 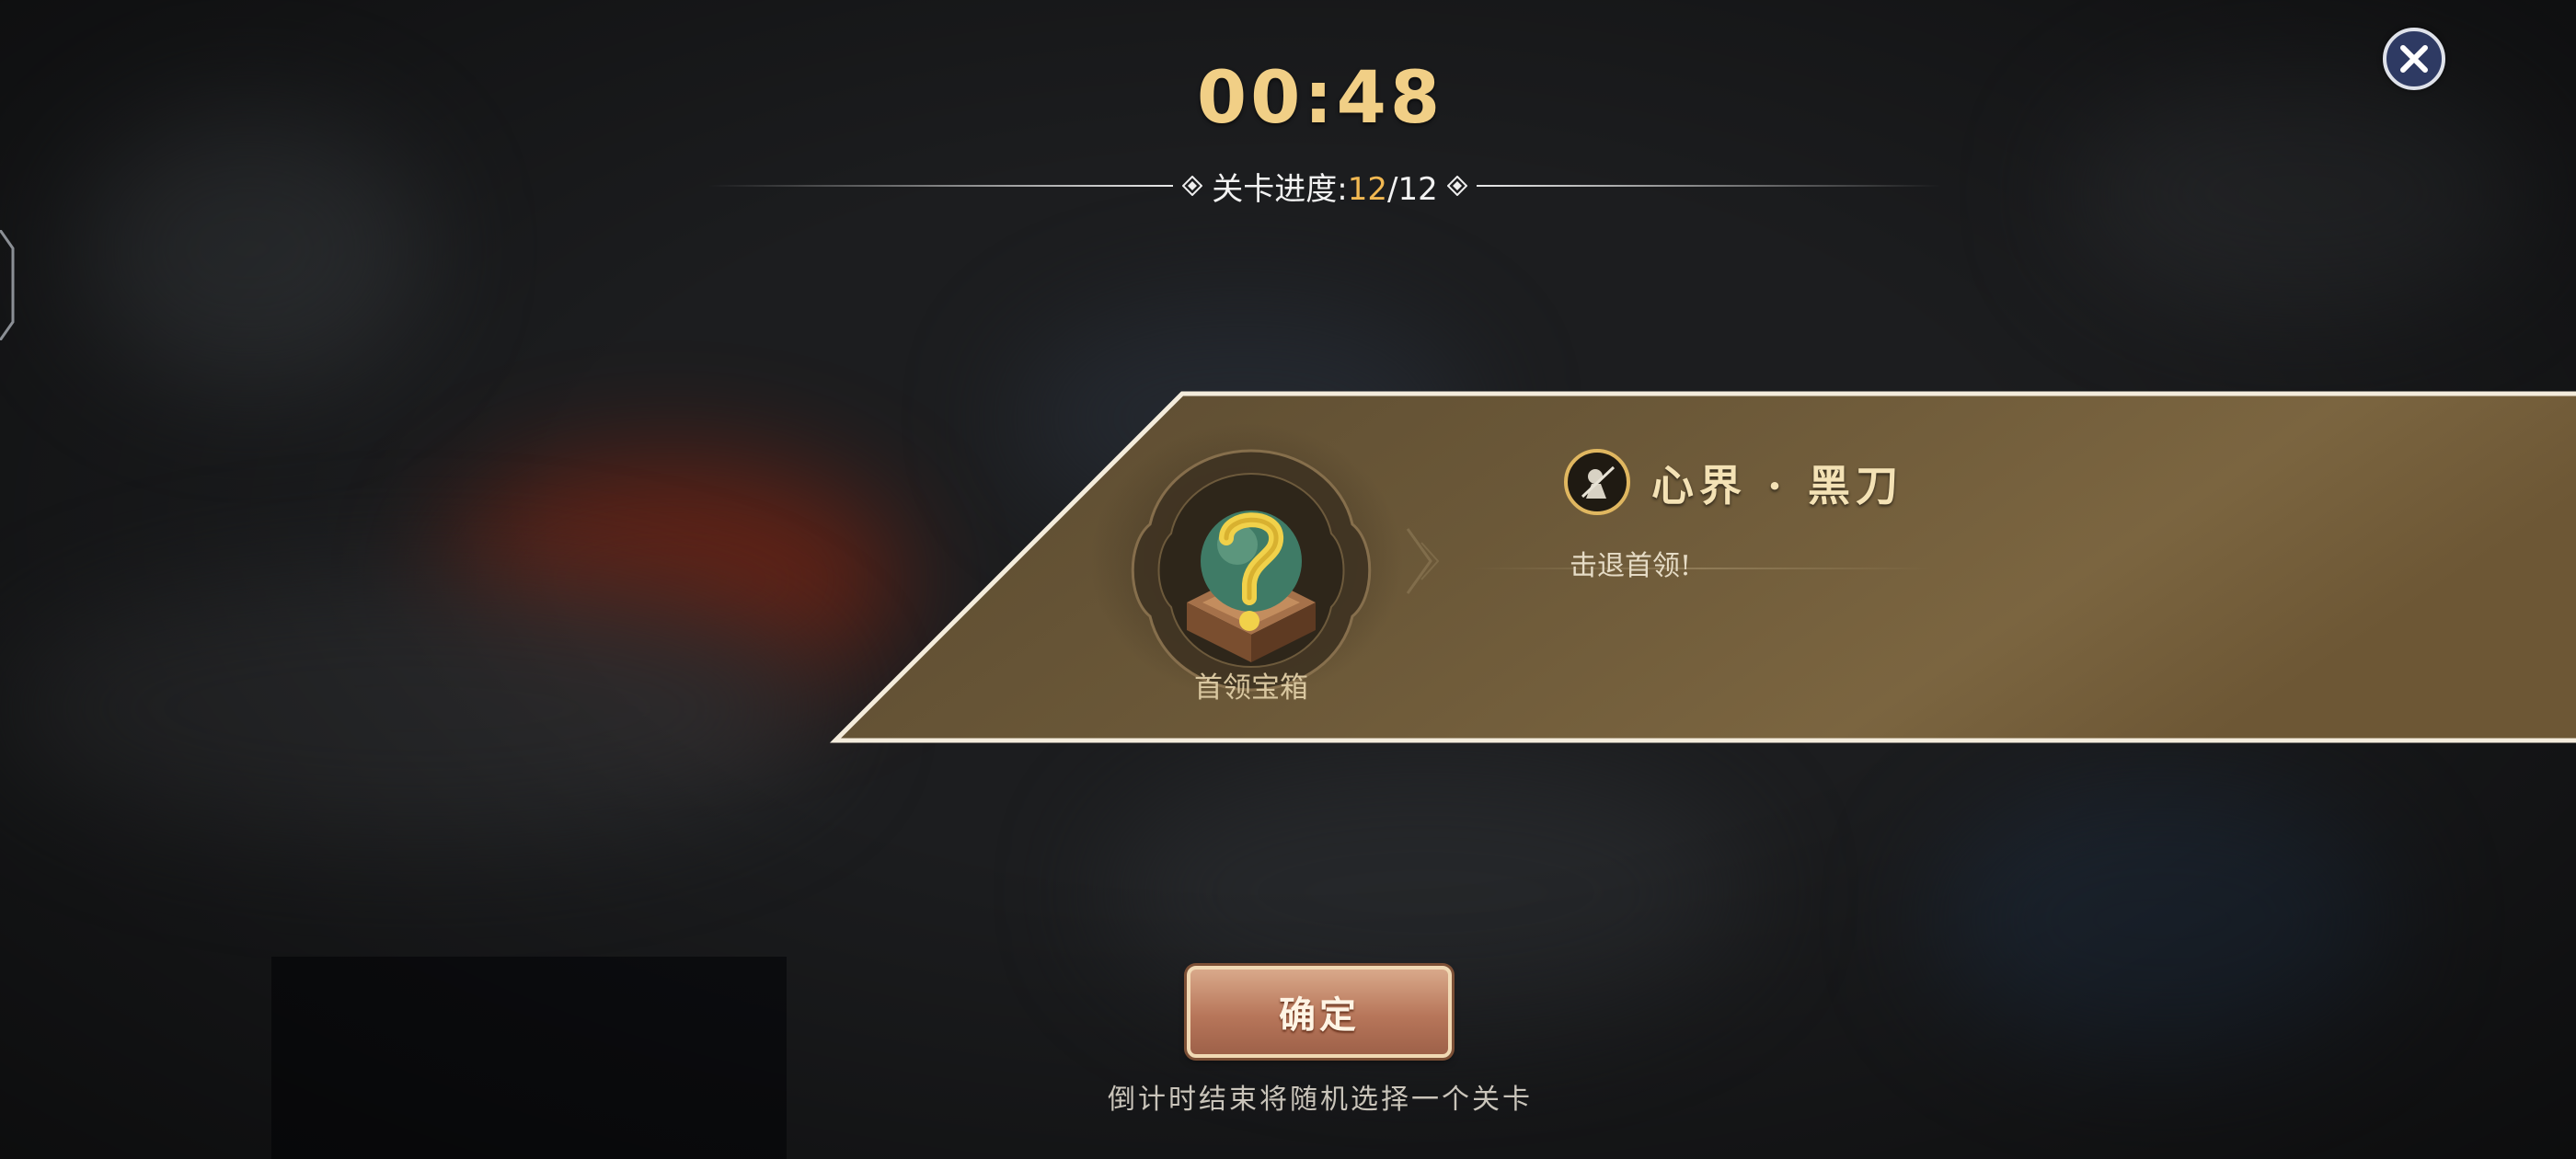 I want to click on countdown-timer: 00:48, so click(x=1320, y=98).